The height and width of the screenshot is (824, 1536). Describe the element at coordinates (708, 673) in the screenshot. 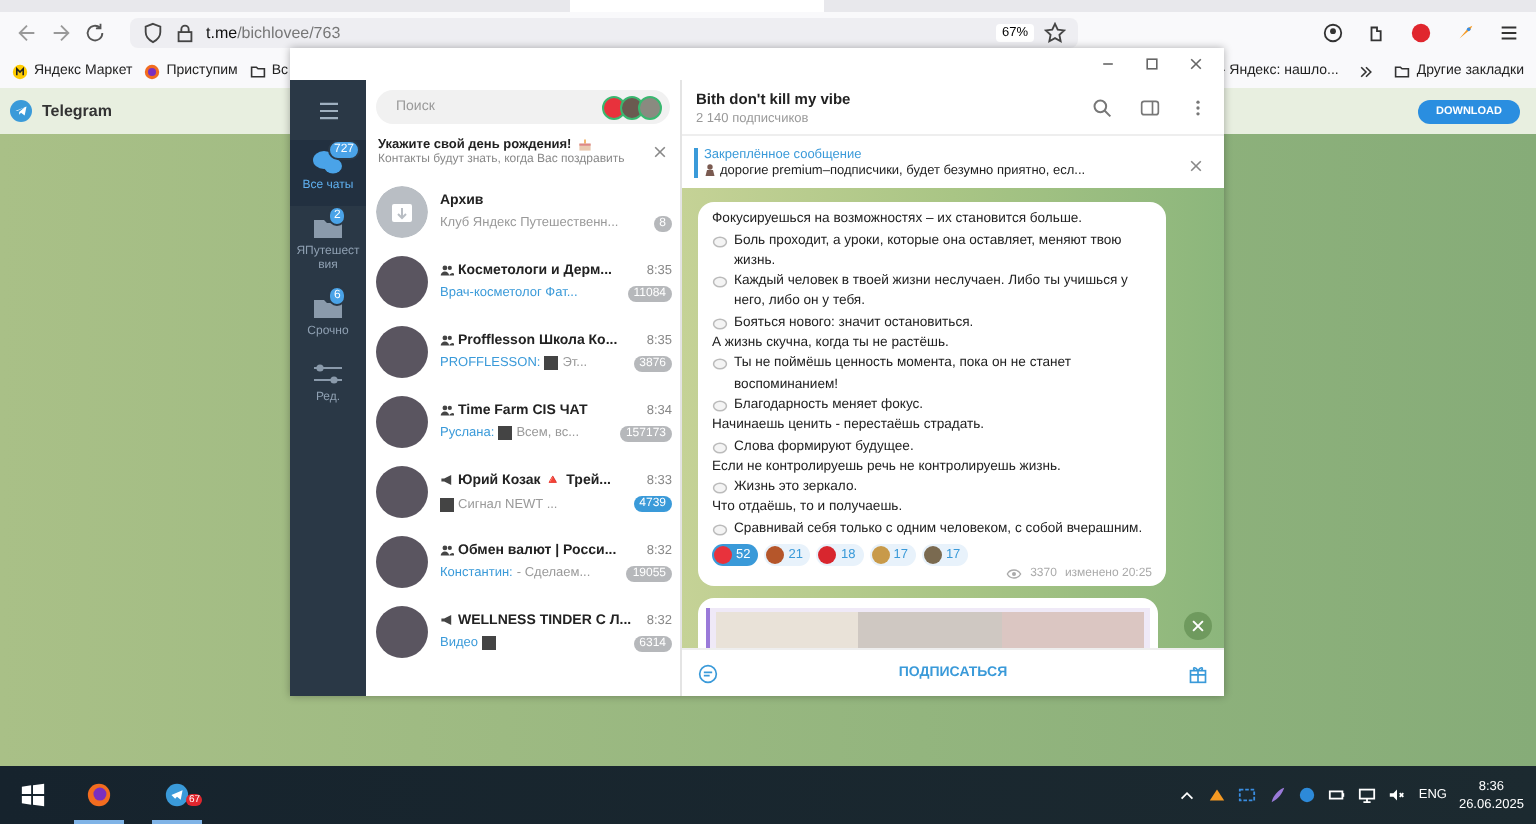

I see `comment-icon` at that location.